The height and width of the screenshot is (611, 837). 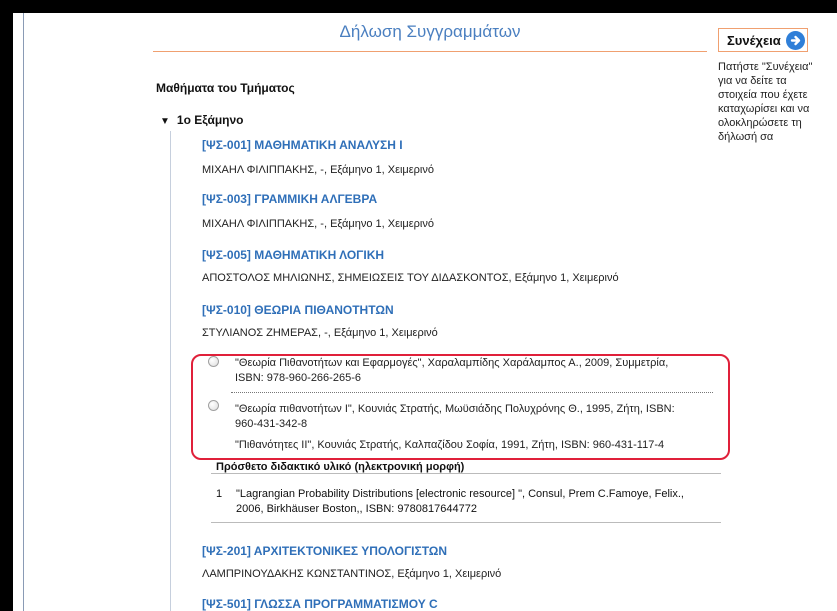 What do you see at coordinates (746, 137) in the screenshot?
I see `help-line: δήλωσή σα` at bounding box center [746, 137].